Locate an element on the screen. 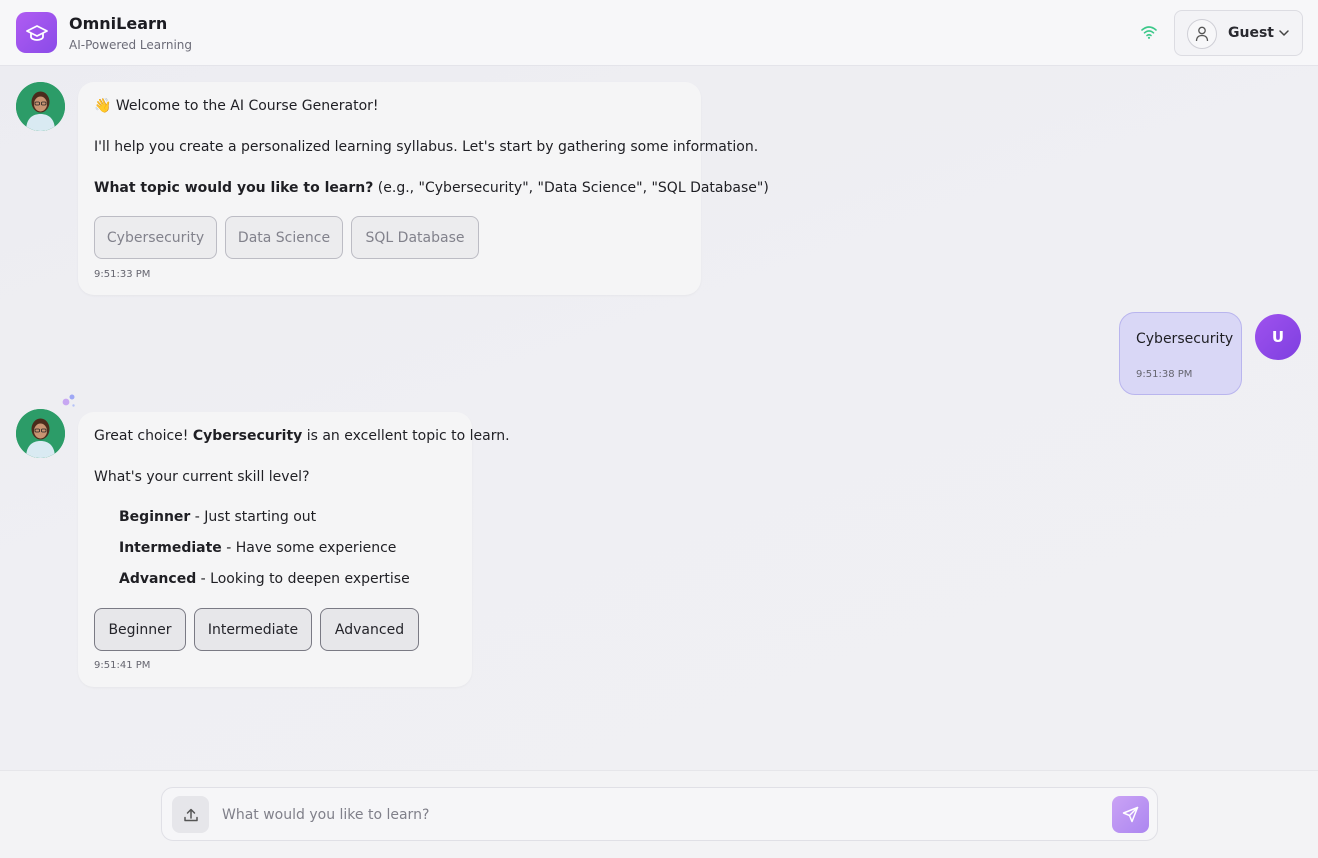 The image size is (1318, 858). level-item: Intermediate - Have some experience is located at coordinates (258, 548).